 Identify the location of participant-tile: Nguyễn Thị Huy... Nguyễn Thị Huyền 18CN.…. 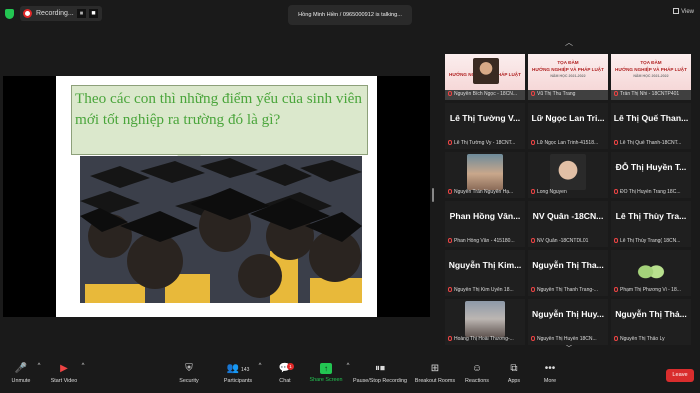
(568, 322).